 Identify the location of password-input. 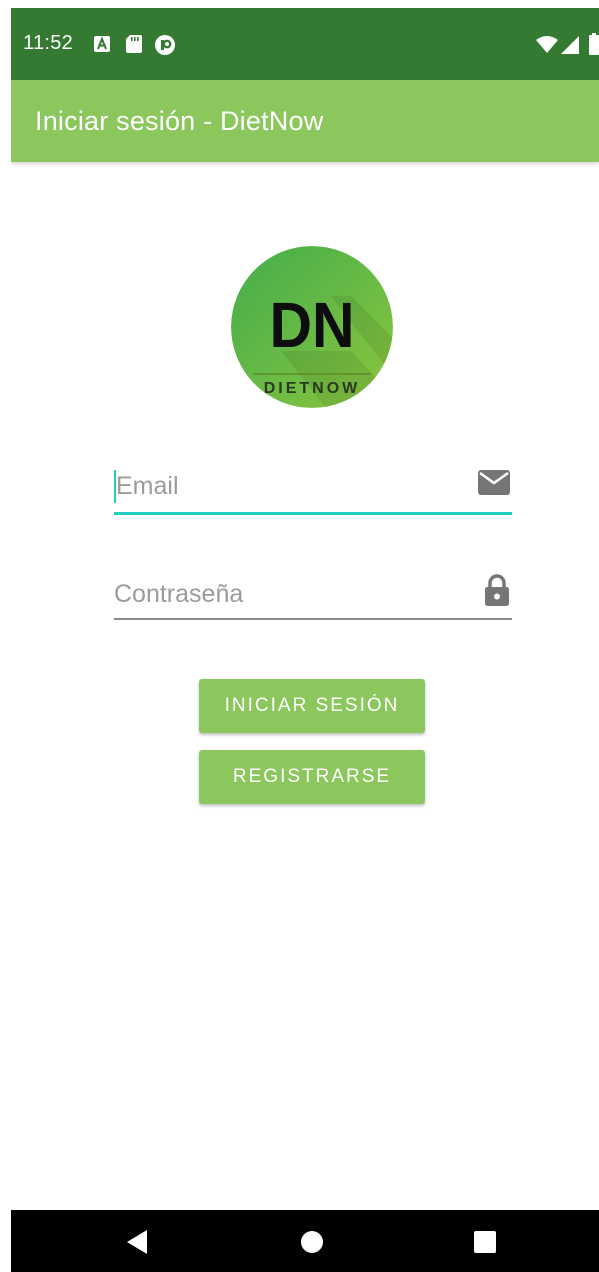
(289, 594).